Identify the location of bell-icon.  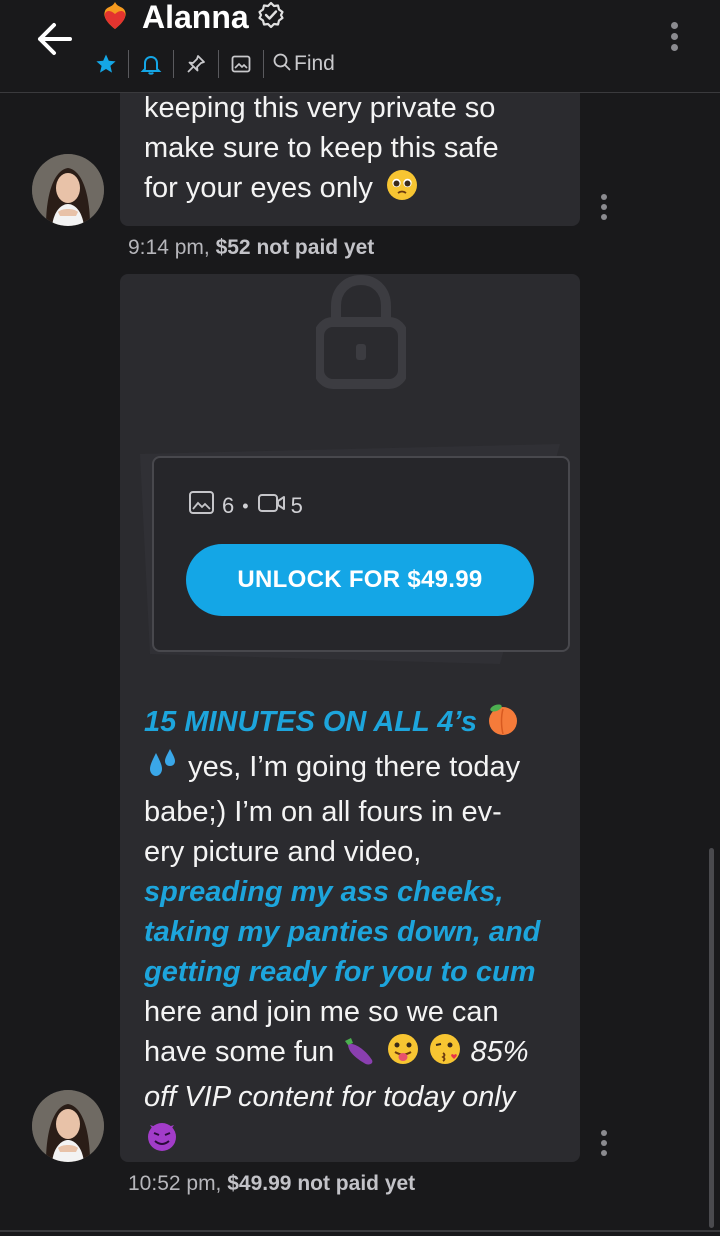
(151, 64).